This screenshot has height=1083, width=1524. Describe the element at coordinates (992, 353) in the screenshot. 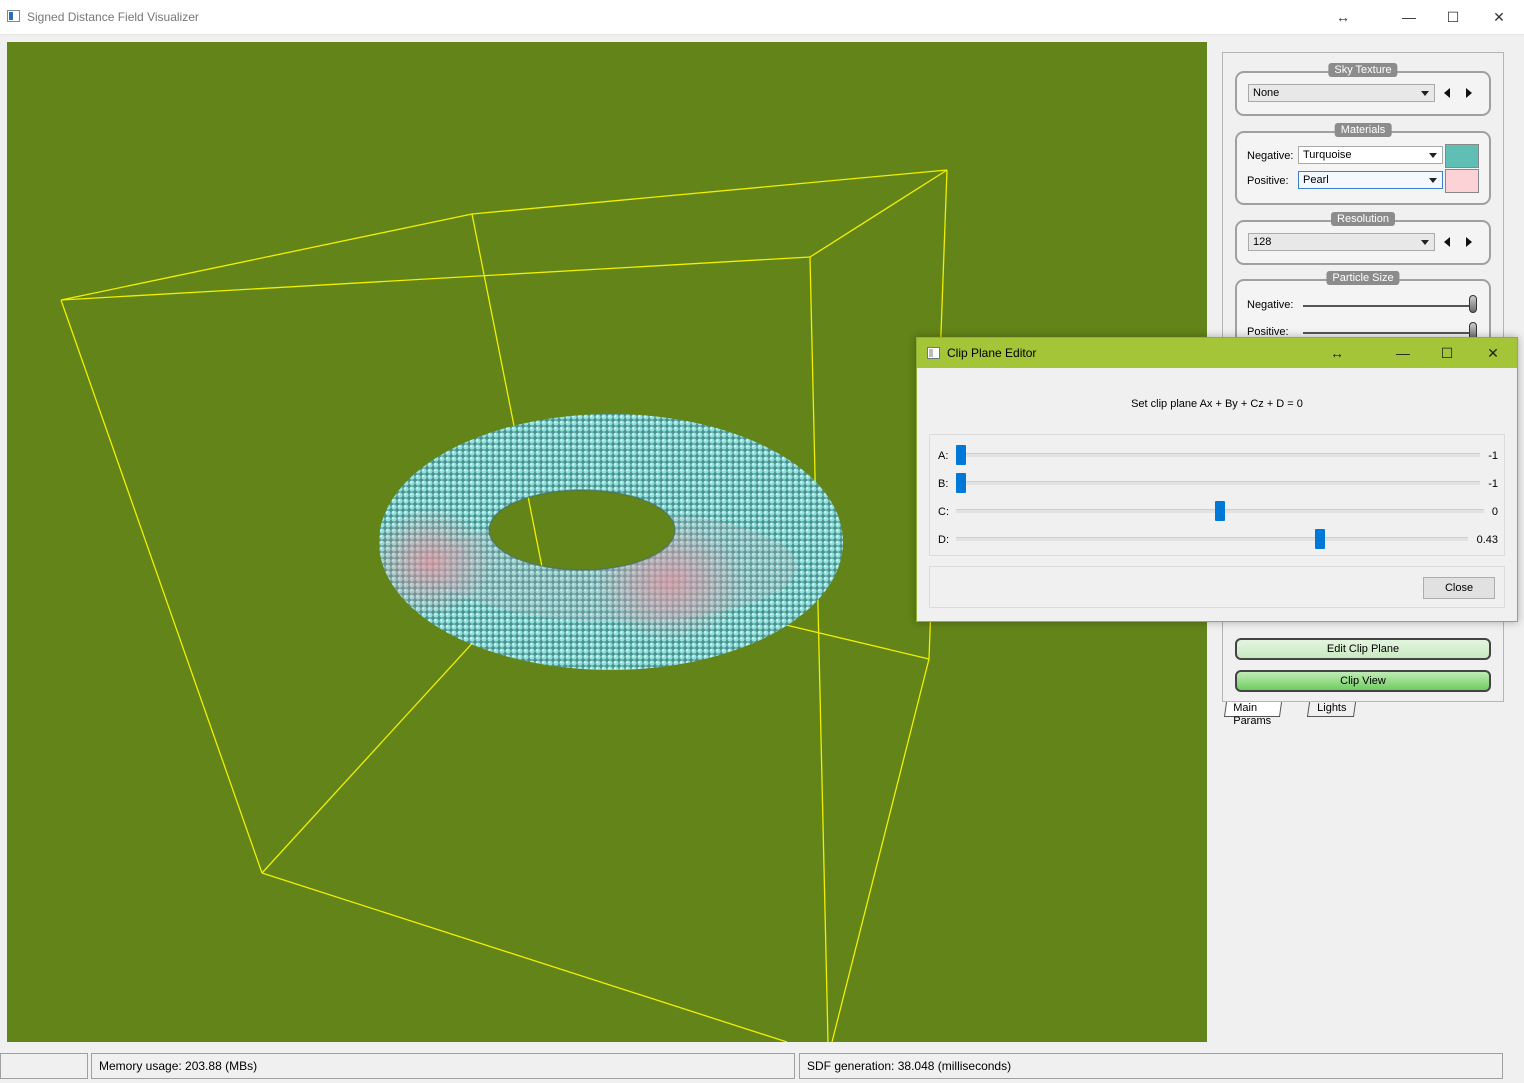

I see `dialog-title: Clip Plane Editor` at that location.